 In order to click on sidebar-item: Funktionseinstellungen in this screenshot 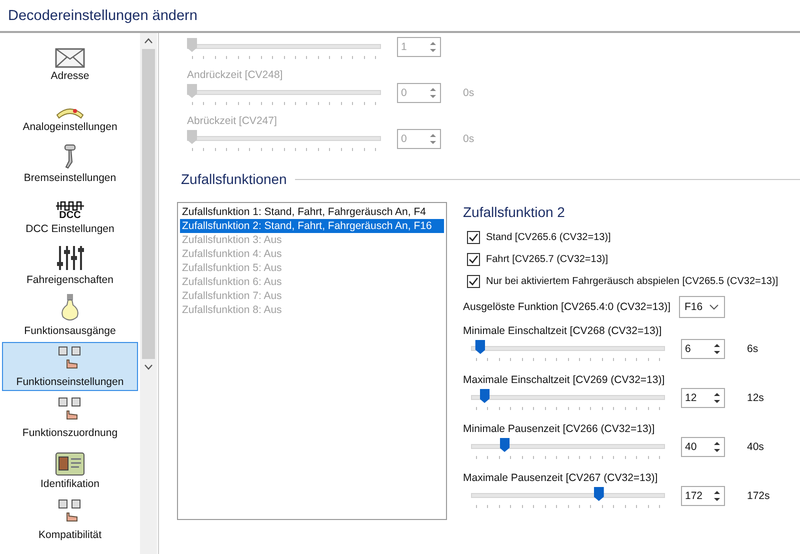, I will do `click(70, 366)`.